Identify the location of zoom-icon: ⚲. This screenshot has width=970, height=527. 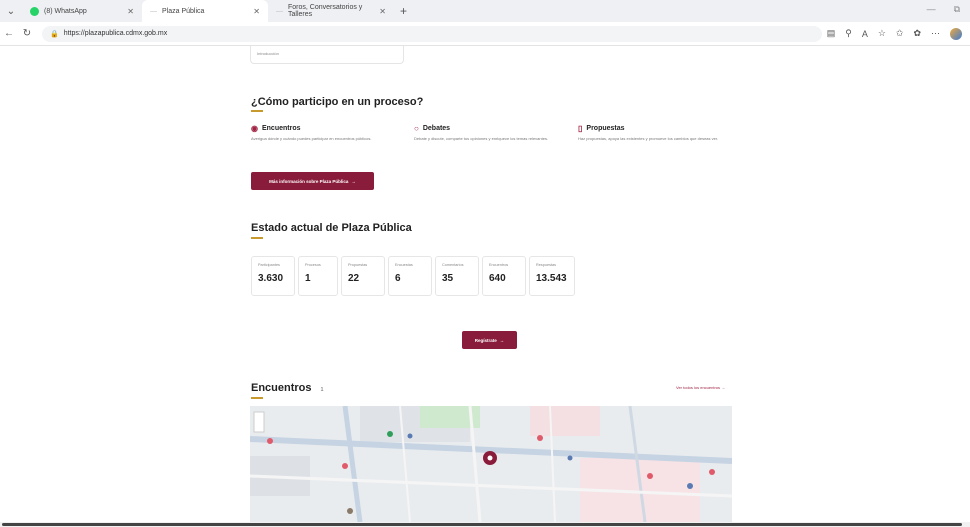
(848, 33).